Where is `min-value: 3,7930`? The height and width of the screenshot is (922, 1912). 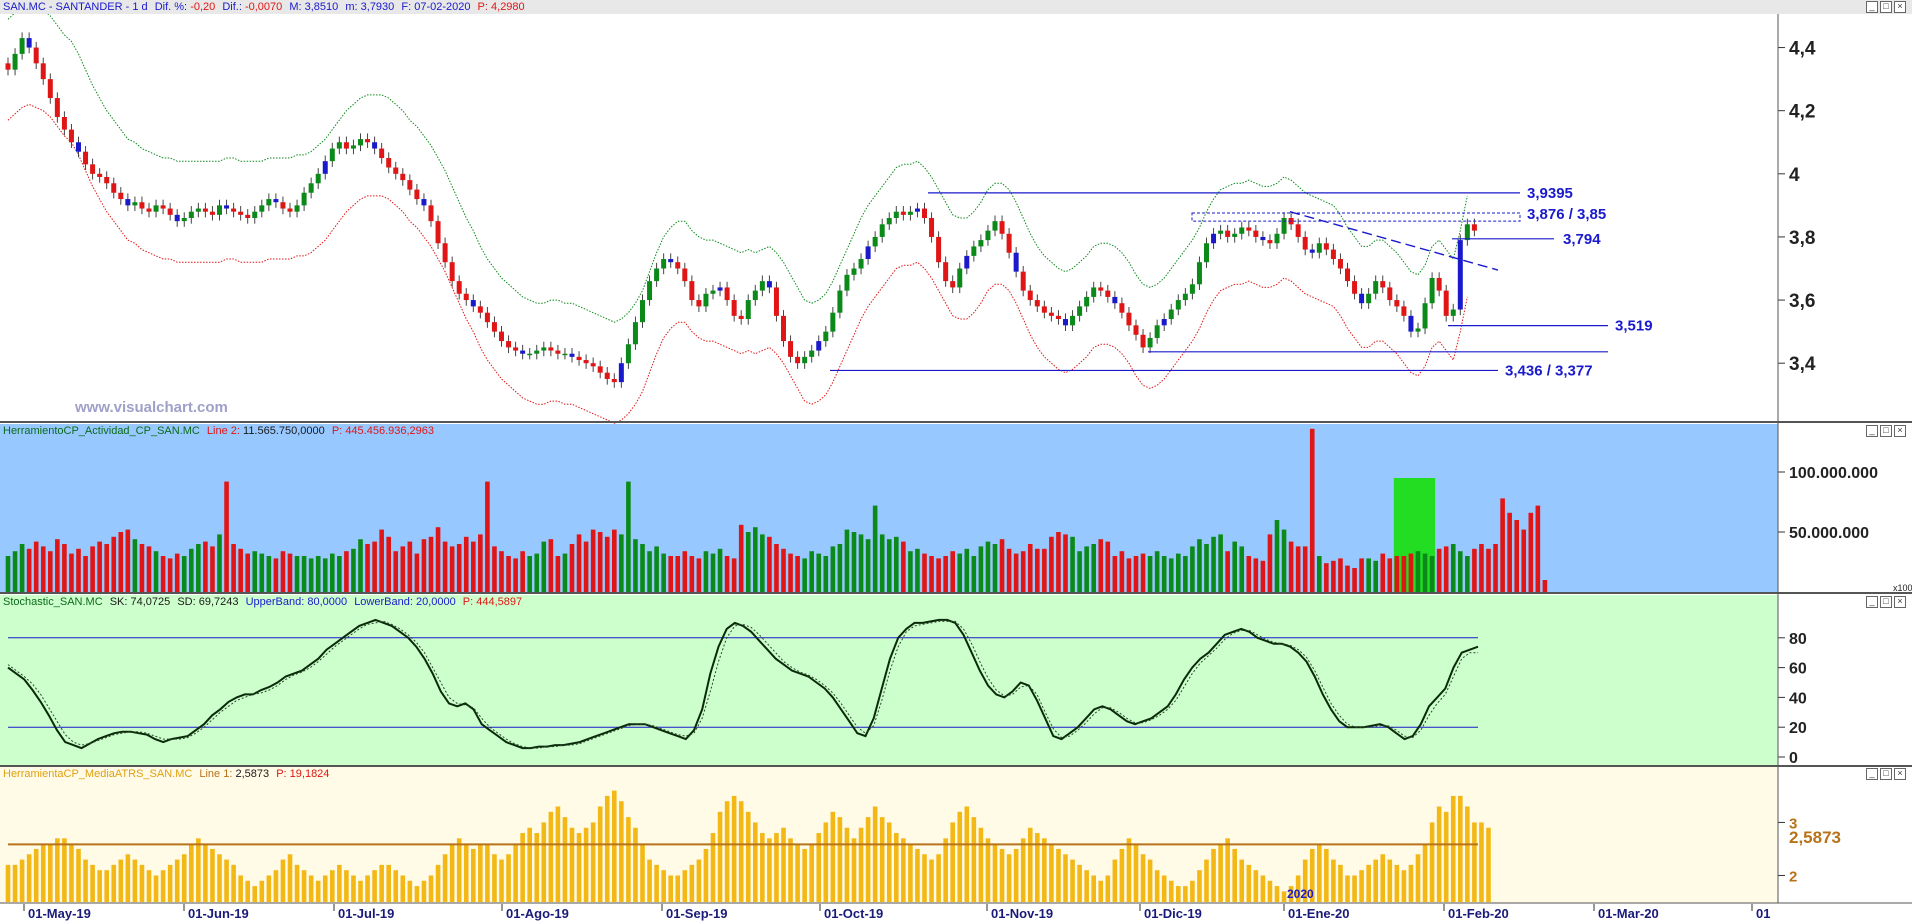 min-value: 3,7930 is located at coordinates (377, 7).